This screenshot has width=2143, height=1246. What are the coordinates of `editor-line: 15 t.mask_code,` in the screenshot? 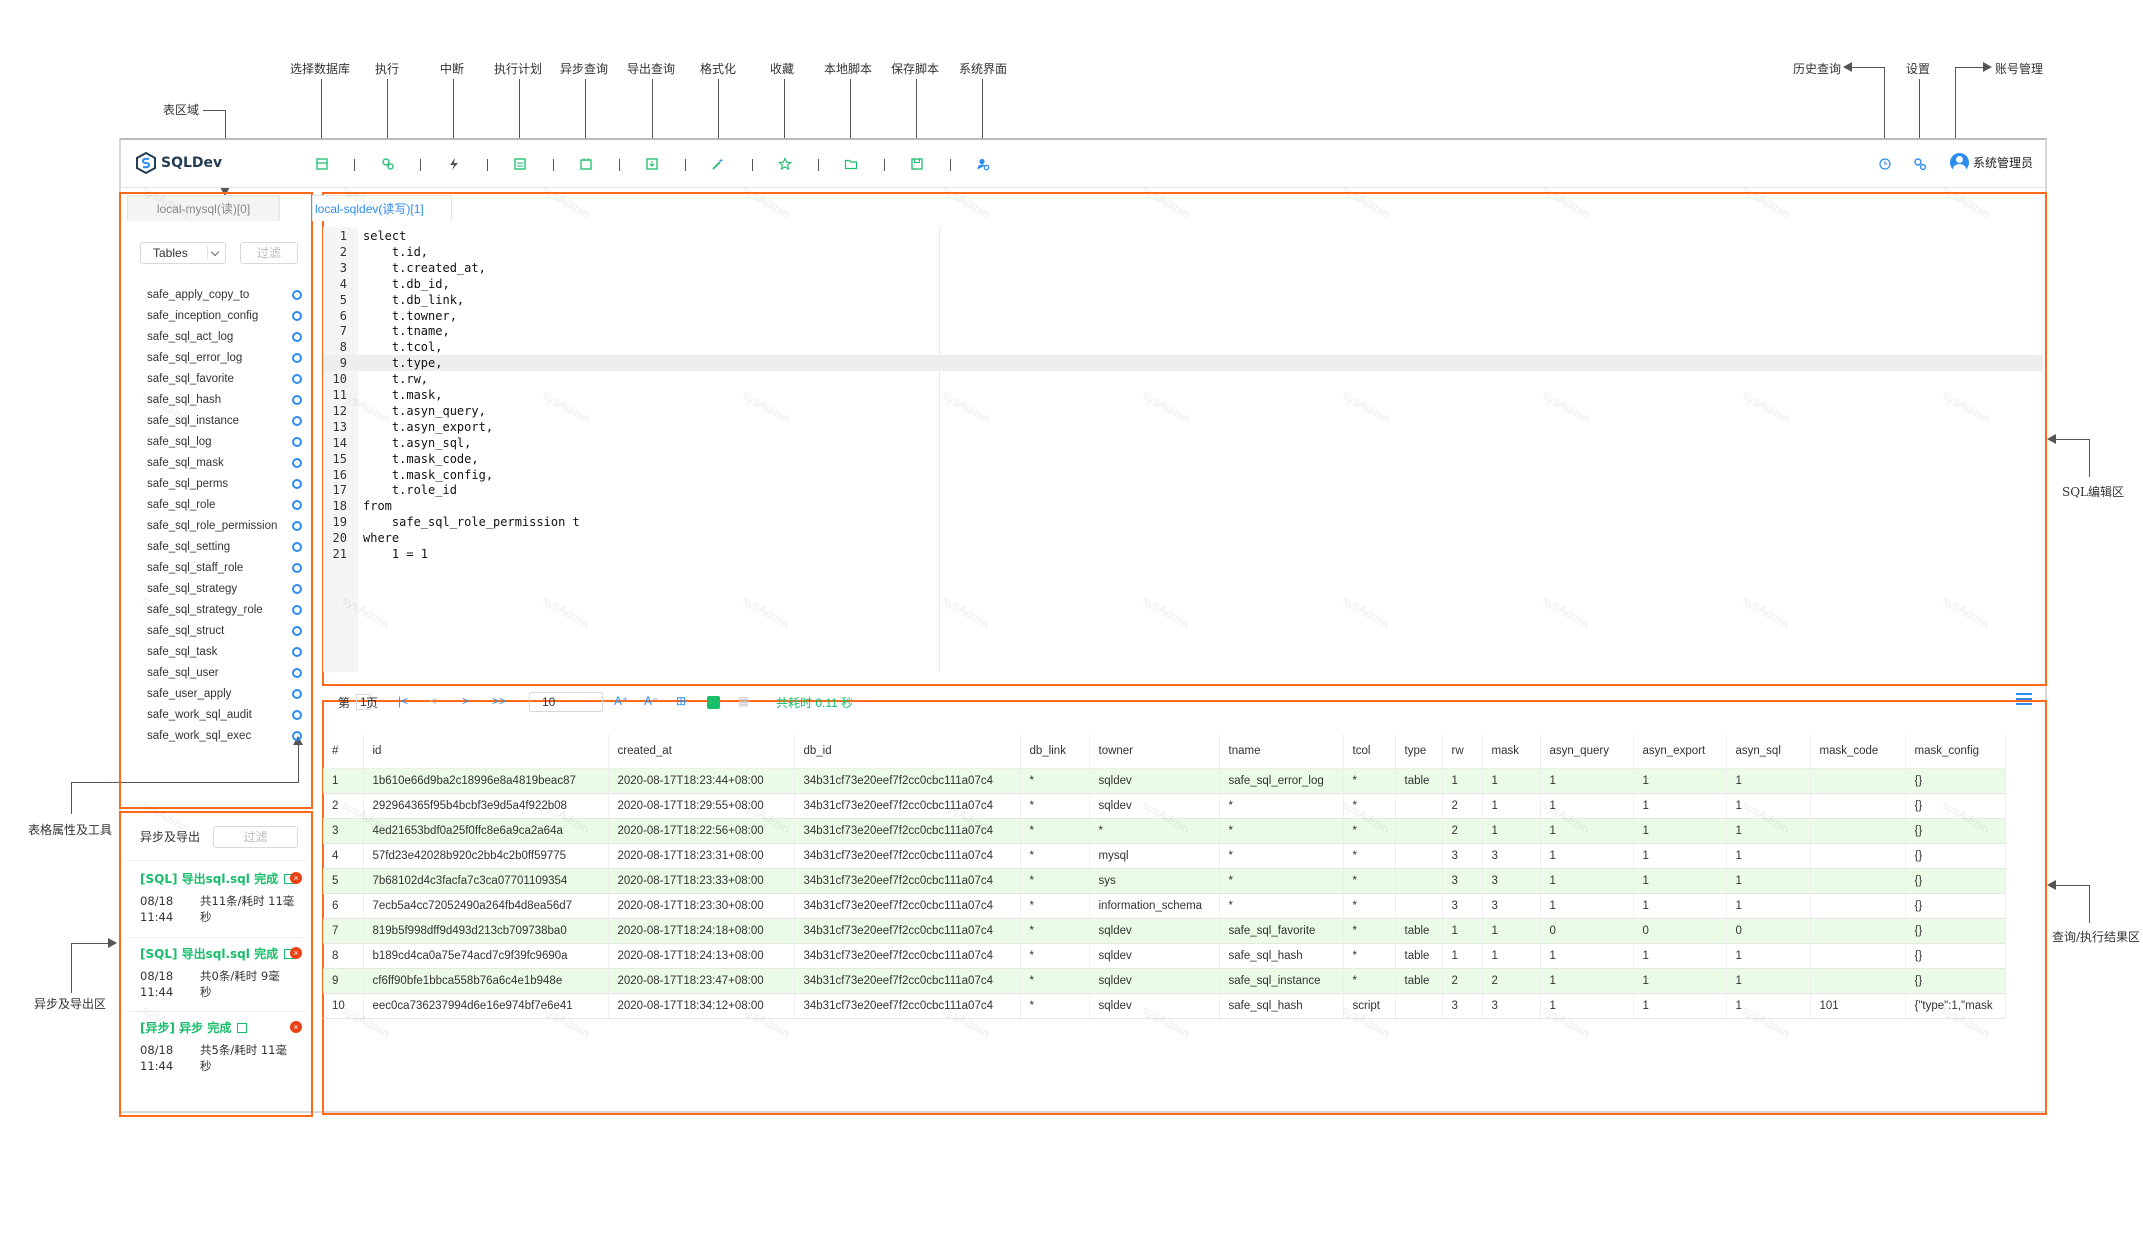 It's located at (1183, 459).